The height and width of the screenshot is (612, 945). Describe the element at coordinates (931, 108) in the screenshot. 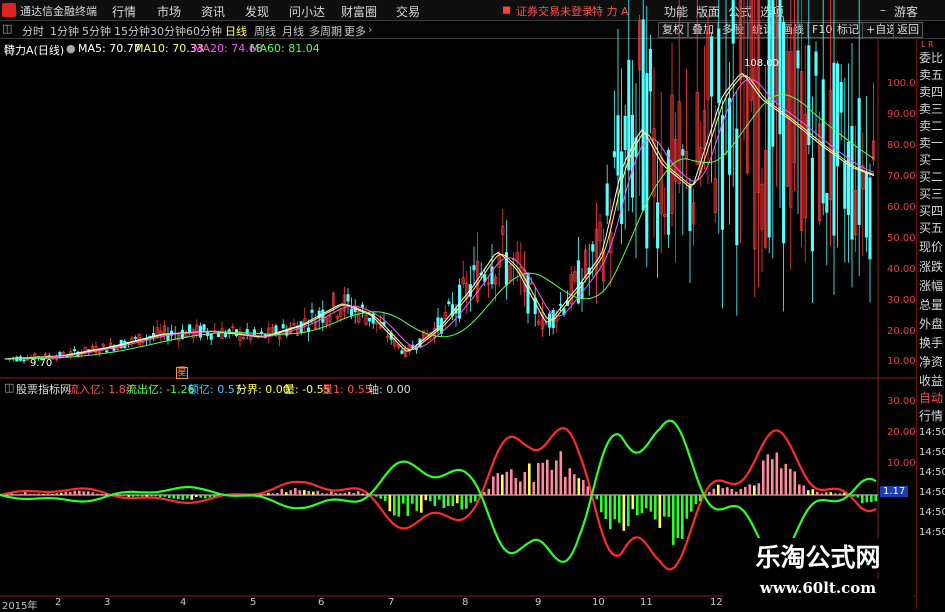

I see `sidebar-item-sell3: 卖三` at that location.